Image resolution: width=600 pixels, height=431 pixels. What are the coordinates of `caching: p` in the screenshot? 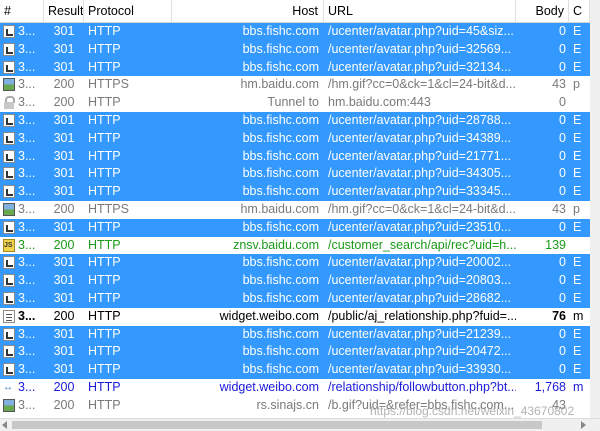 It's located at (576, 84).